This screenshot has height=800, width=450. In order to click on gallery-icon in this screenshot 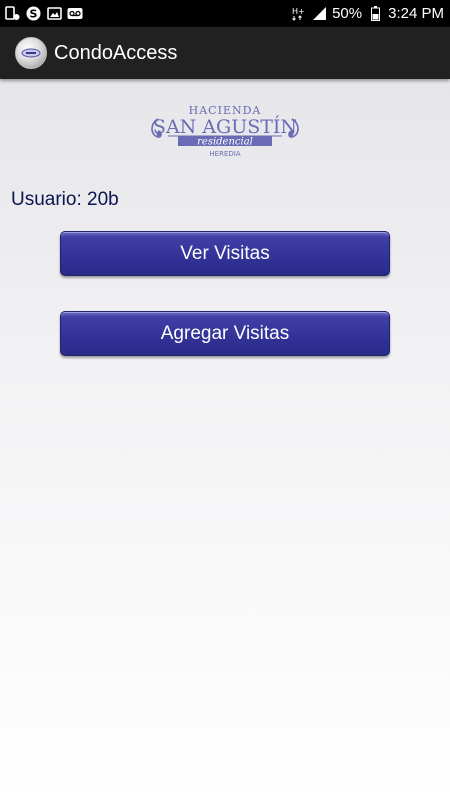, I will do `click(54, 14)`.